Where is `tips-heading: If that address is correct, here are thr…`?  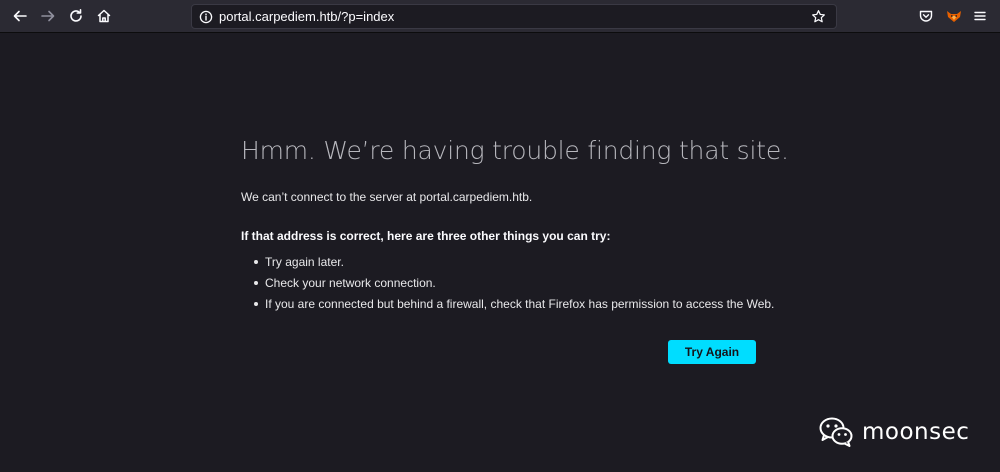 tips-heading: If that address is correct, here are thr… is located at coordinates (426, 236).